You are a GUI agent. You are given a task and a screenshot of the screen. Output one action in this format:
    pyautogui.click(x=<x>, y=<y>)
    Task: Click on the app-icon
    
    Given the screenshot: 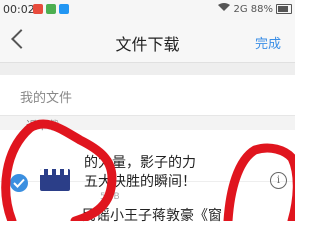 What is the action you would take?
    pyautogui.click(x=51, y=9)
    